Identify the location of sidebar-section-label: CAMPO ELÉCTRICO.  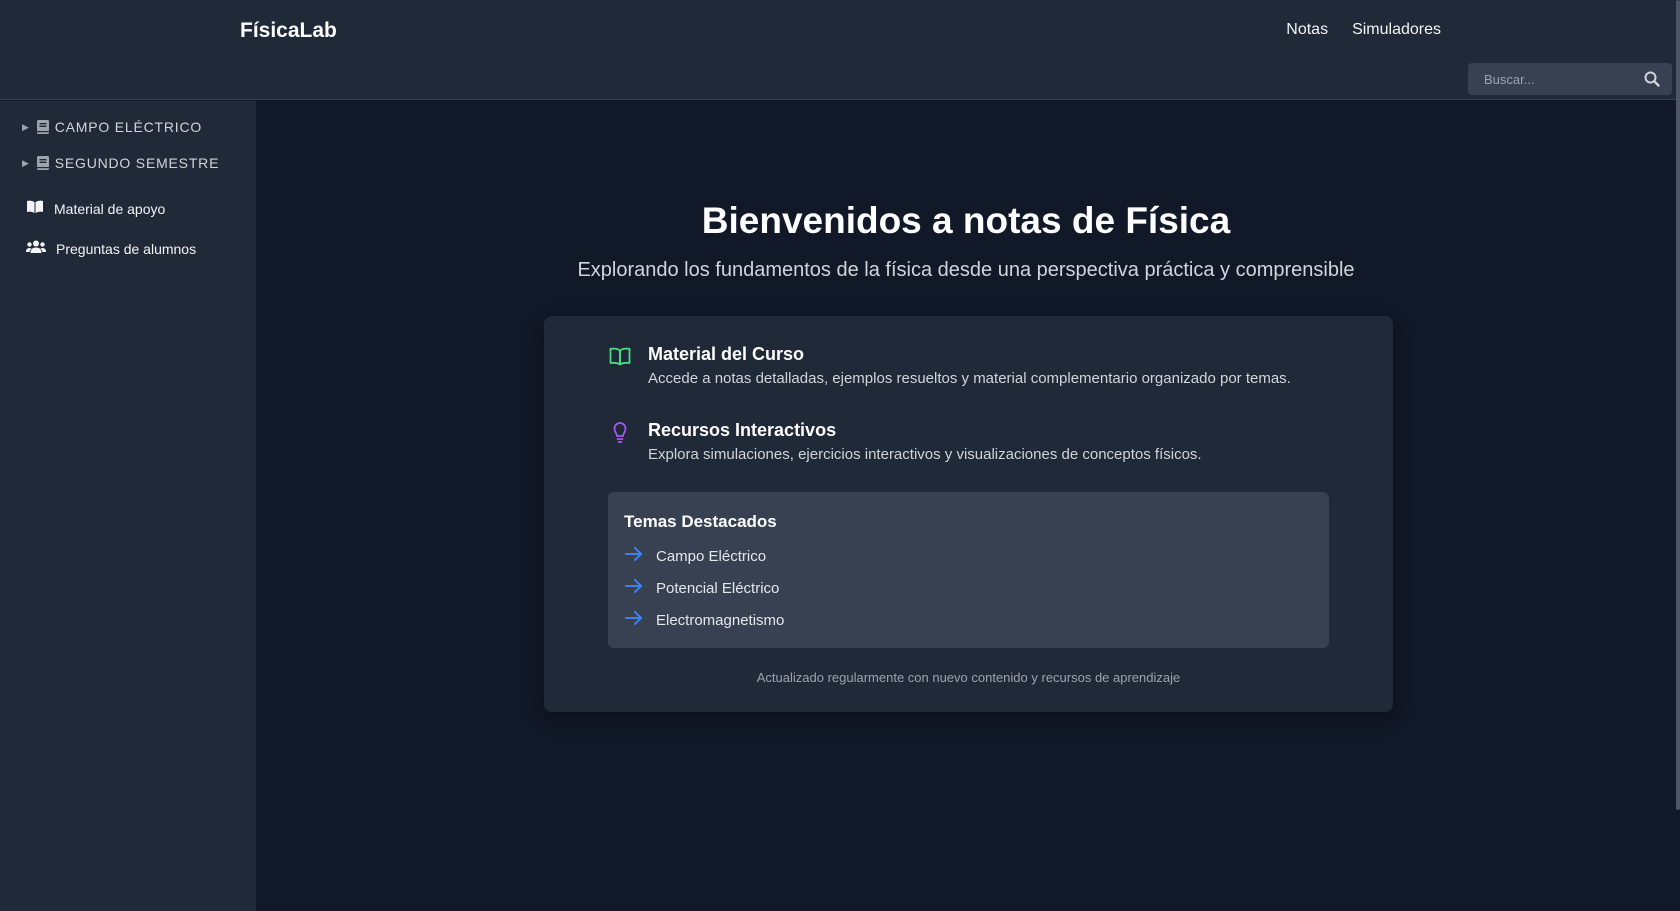
(128, 127).